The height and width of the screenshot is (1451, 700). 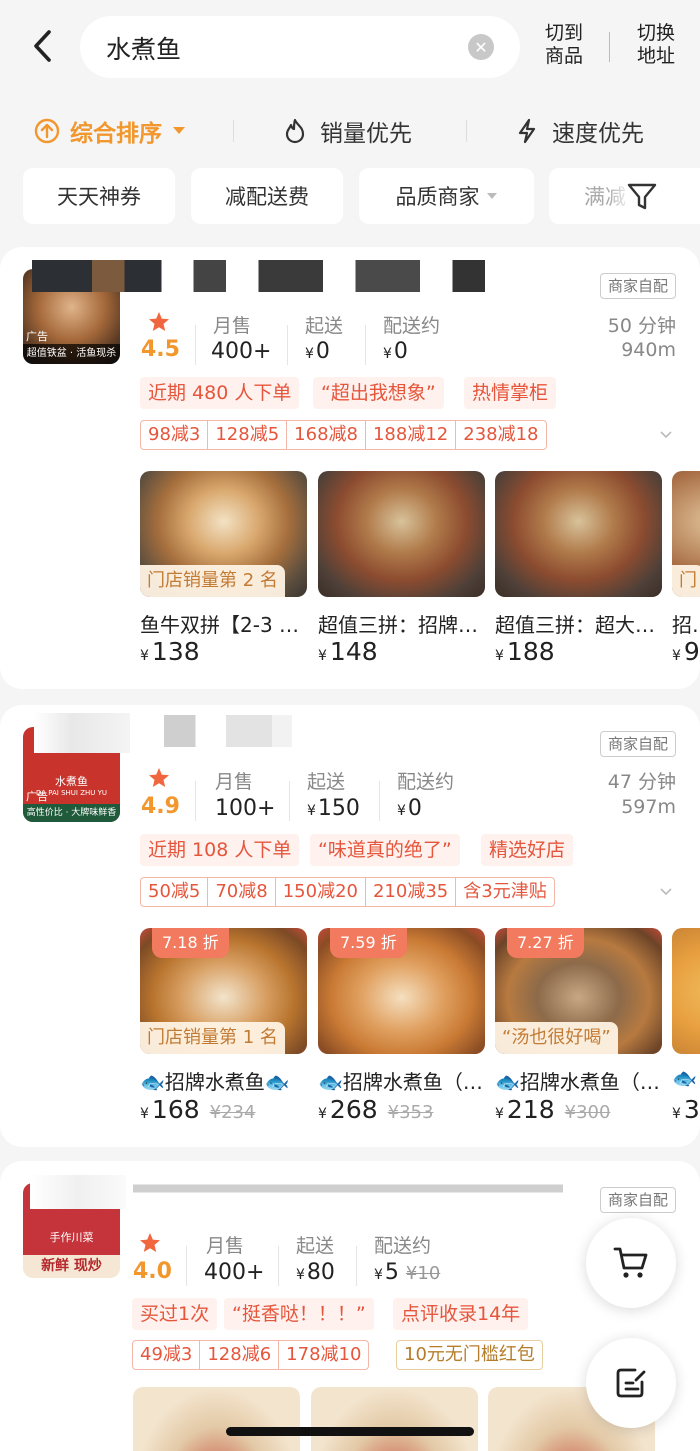 I want to click on dish-price: ¥168 ¥234, so click(x=198, y=1109).